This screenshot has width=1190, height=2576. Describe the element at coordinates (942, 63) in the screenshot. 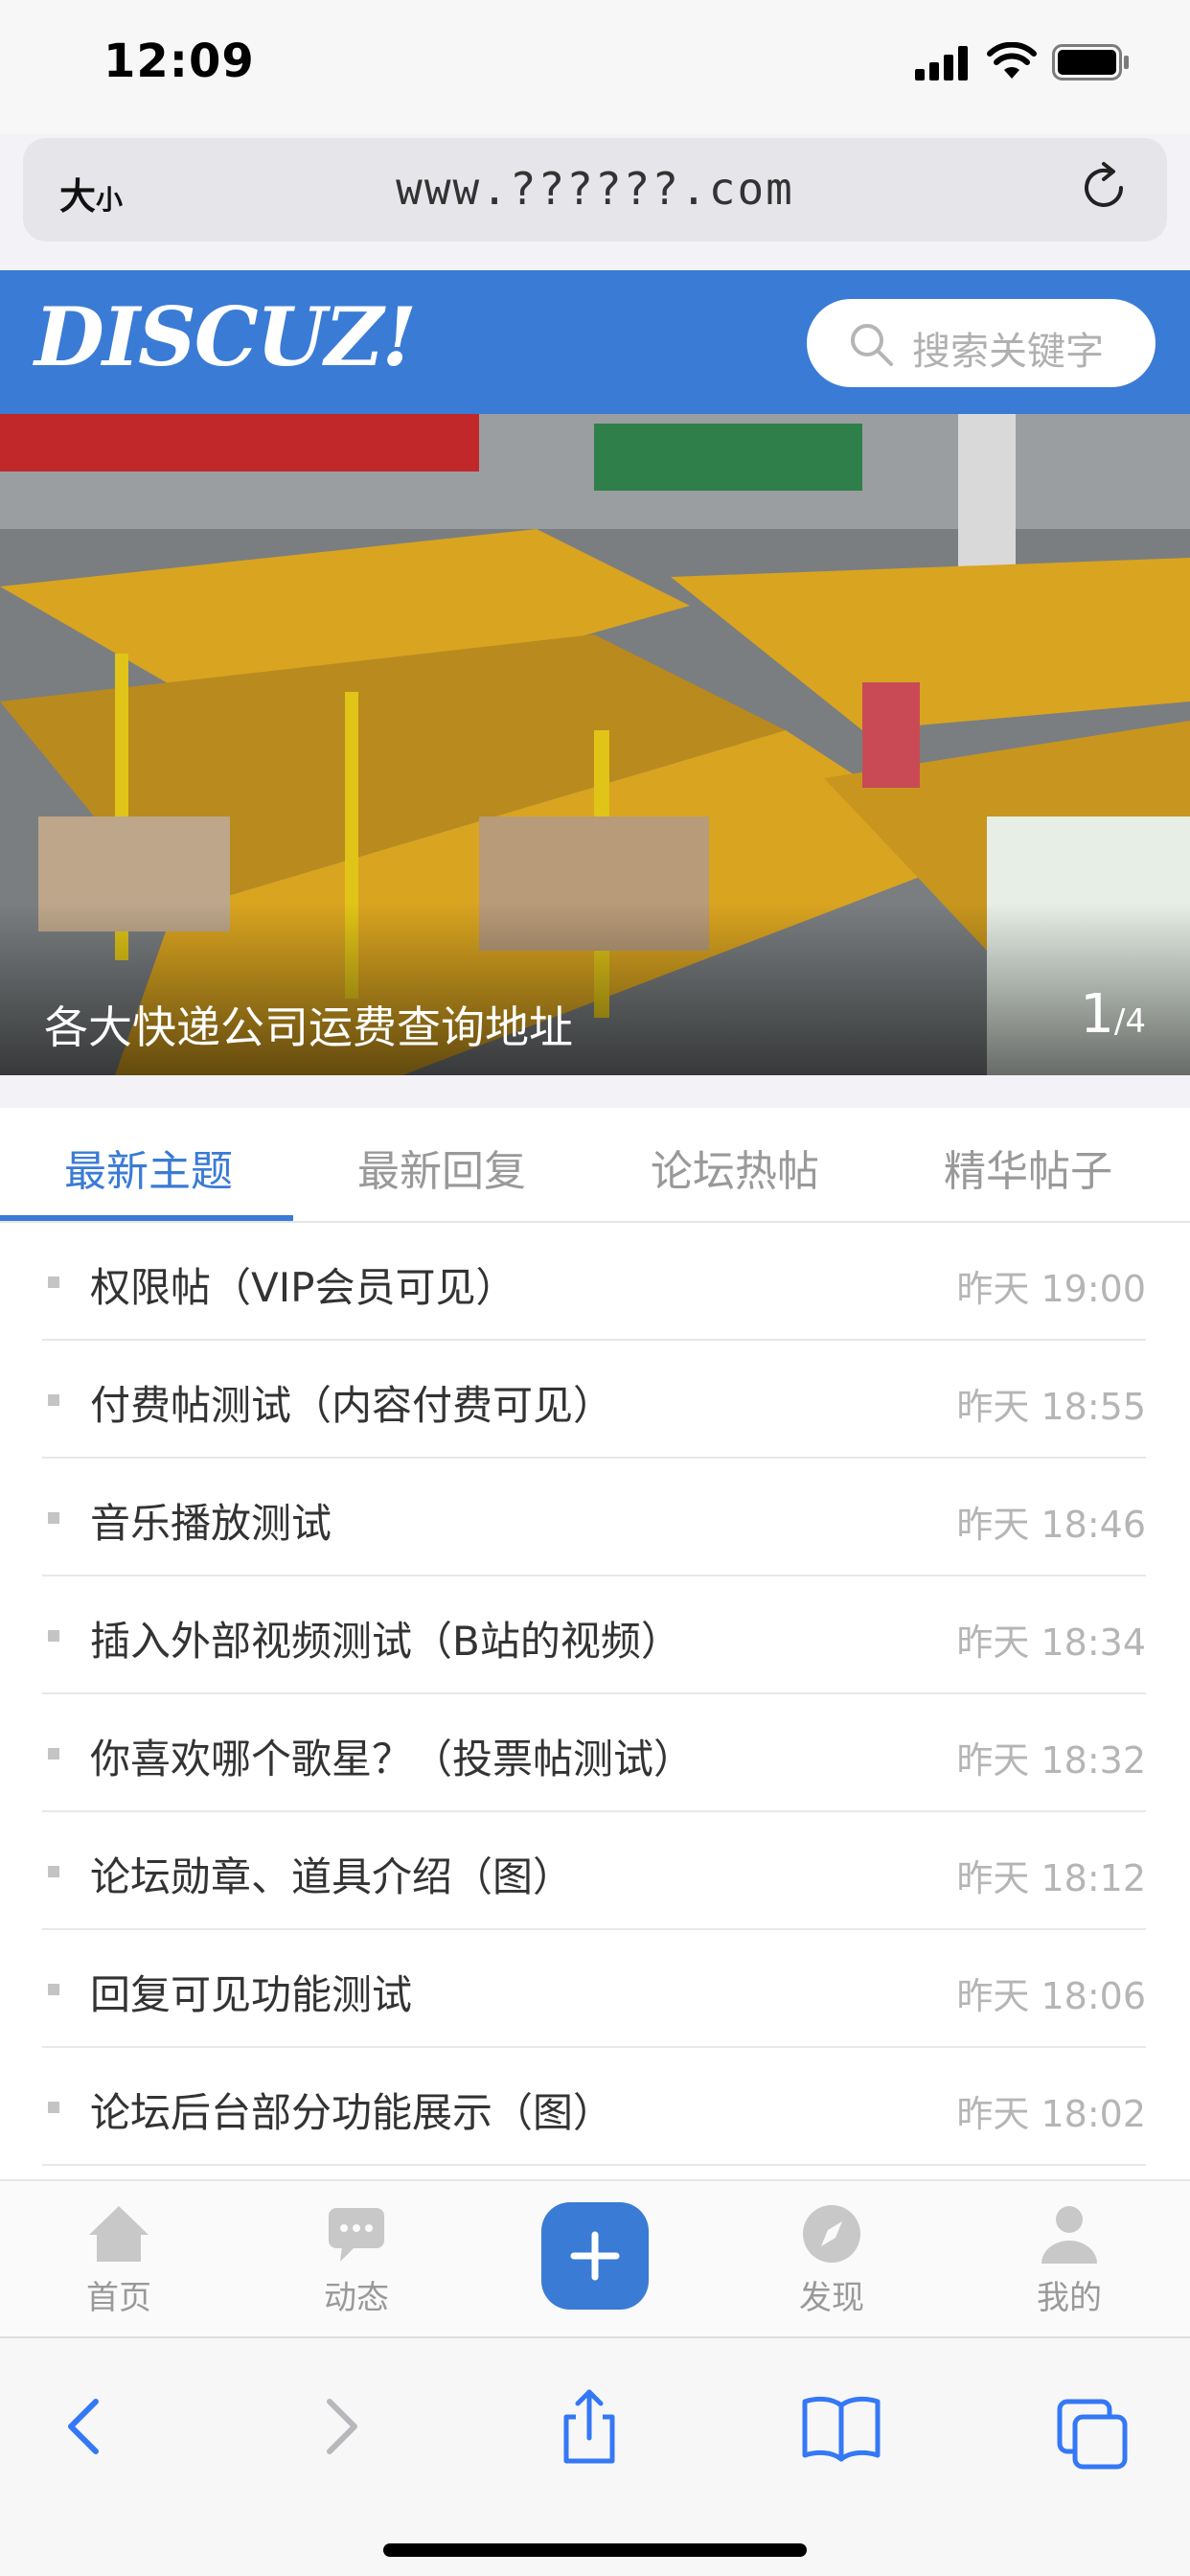

I see `signal-icon` at that location.